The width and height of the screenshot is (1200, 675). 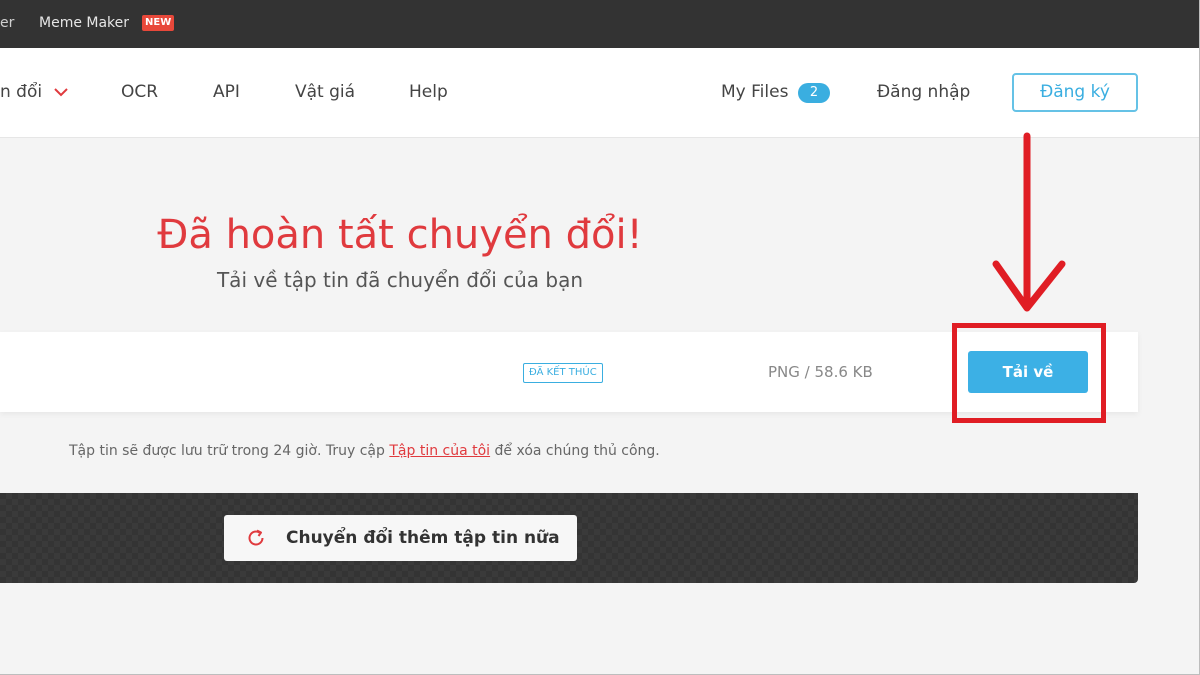 What do you see at coordinates (575, 451) in the screenshot?
I see `storage-note-text-end: để xóa chúng thủ công.` at bounding box center [575, 451].